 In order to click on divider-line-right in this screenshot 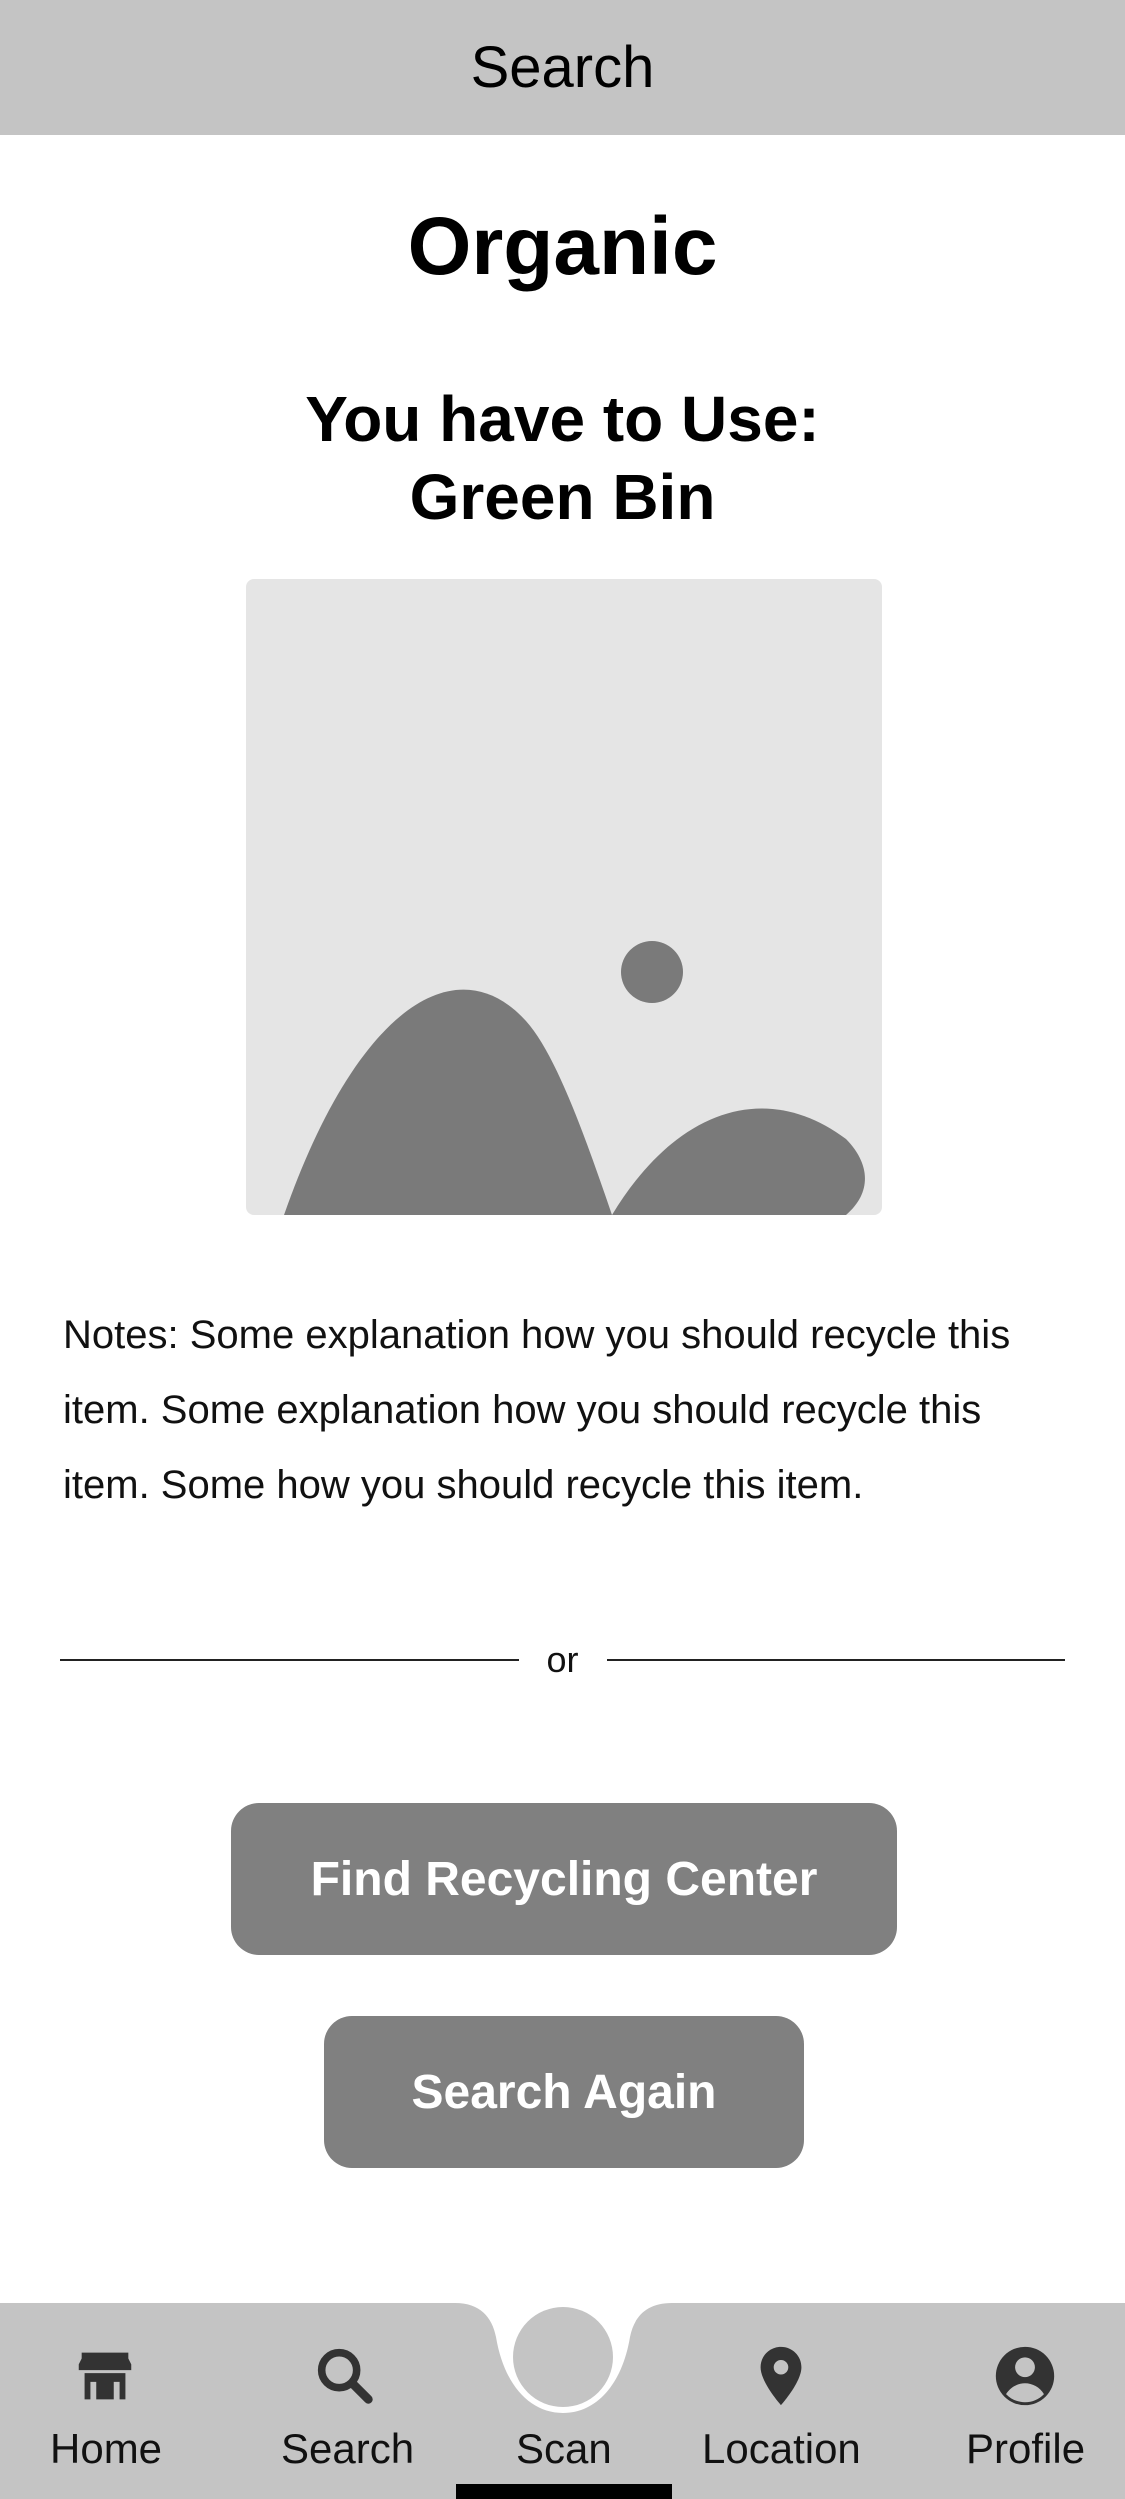, I will do `click(836, 1660)`.